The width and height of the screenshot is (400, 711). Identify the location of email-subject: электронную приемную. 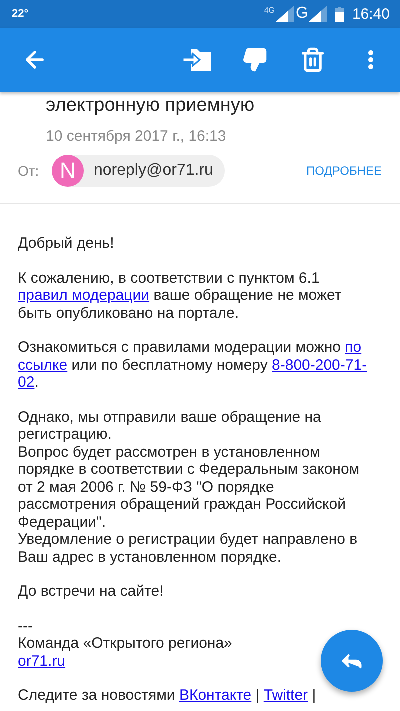
(151, 106).